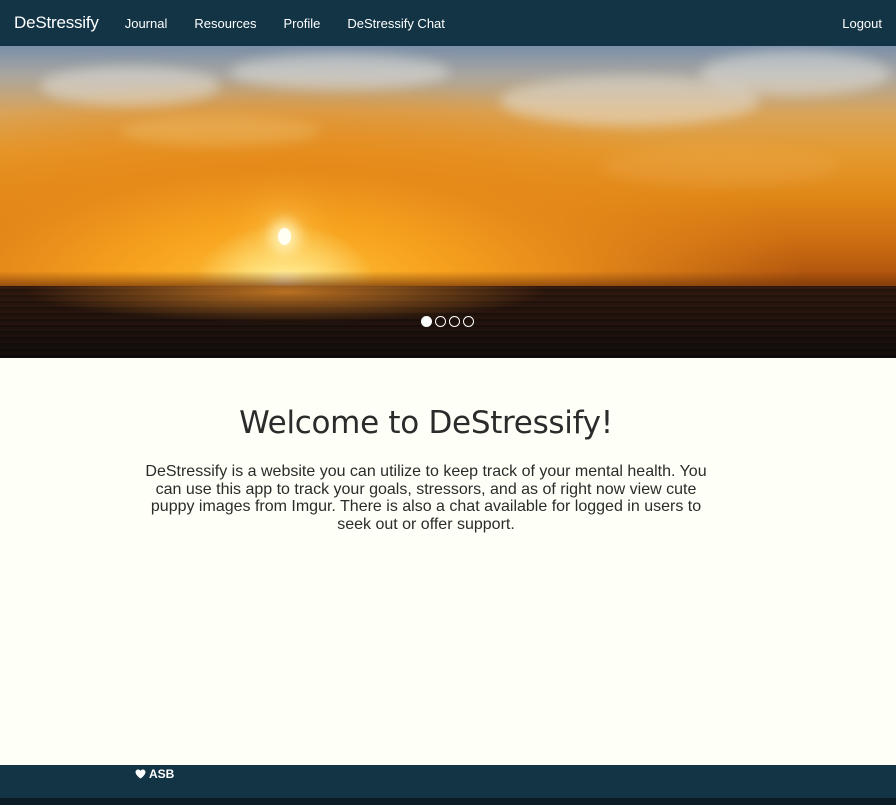 This screenshot has height=805, width=896. Describe the element at coordinates (146, 23) in the screenshot. I see `nav-link-journal: Journal` at that location.